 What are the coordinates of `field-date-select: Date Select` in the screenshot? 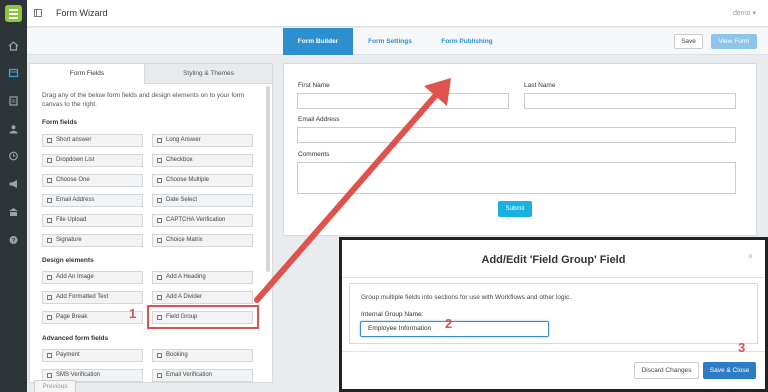 It's located at (202, 200).